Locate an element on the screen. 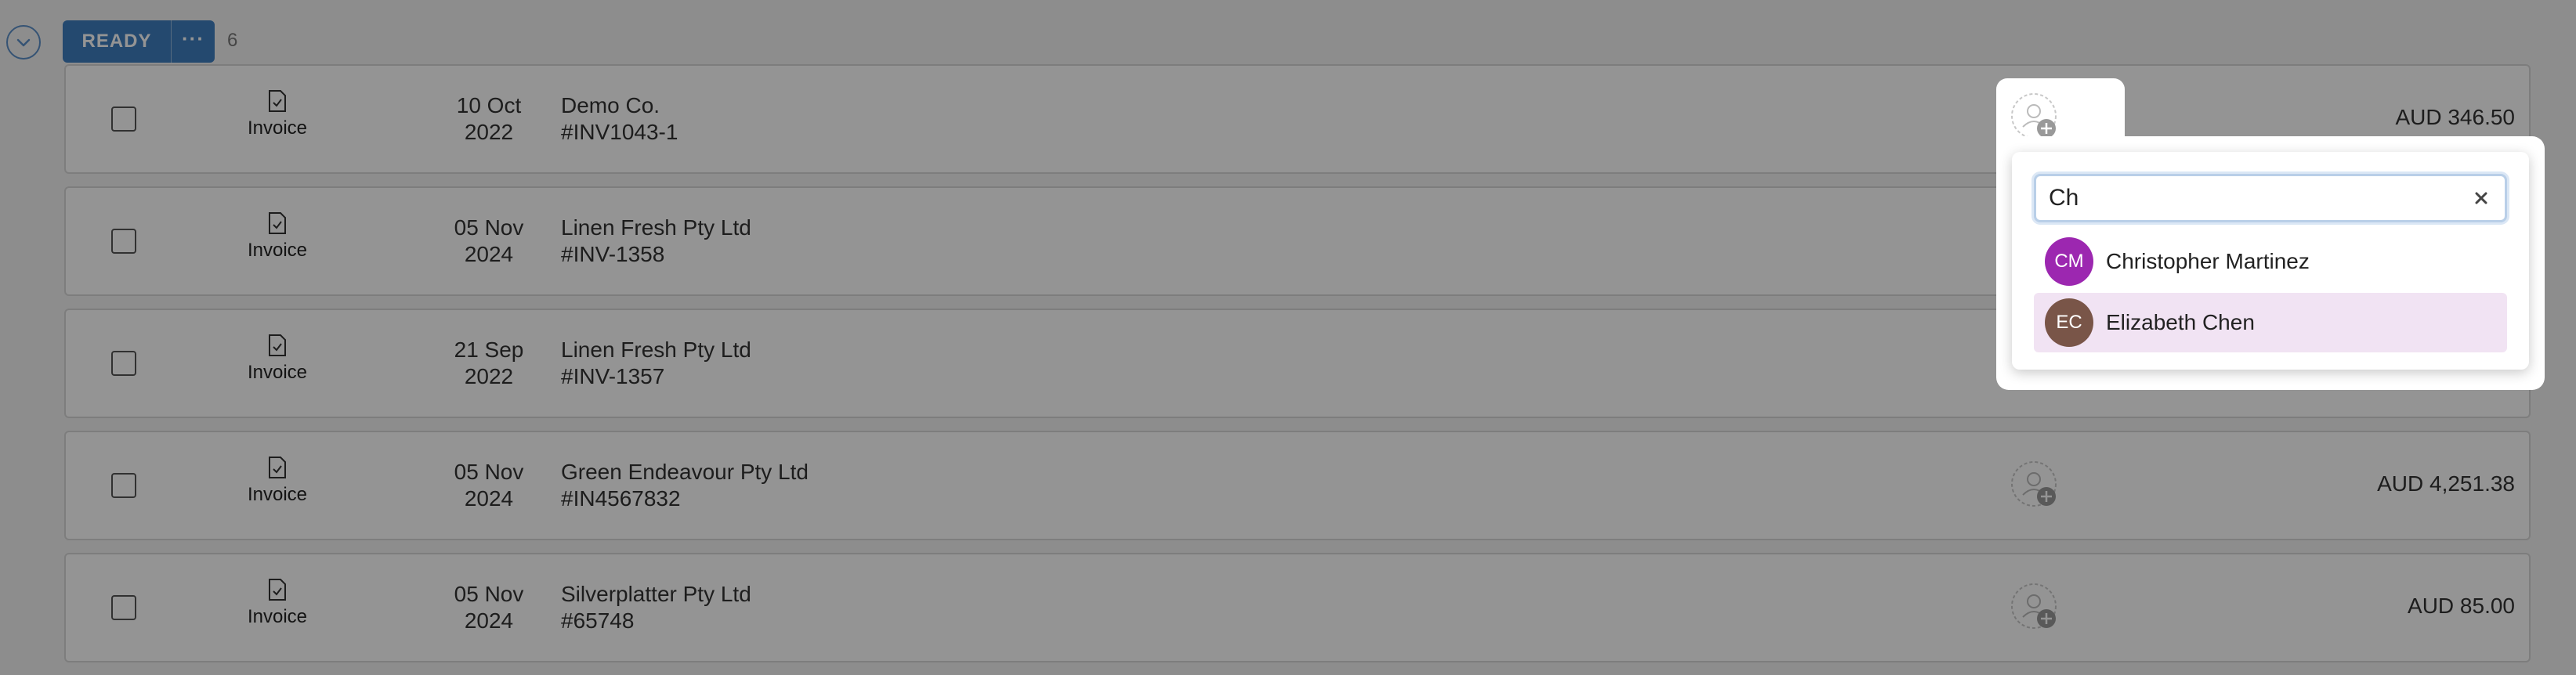  assignee-search-field is located at coordinates (2271, 198).